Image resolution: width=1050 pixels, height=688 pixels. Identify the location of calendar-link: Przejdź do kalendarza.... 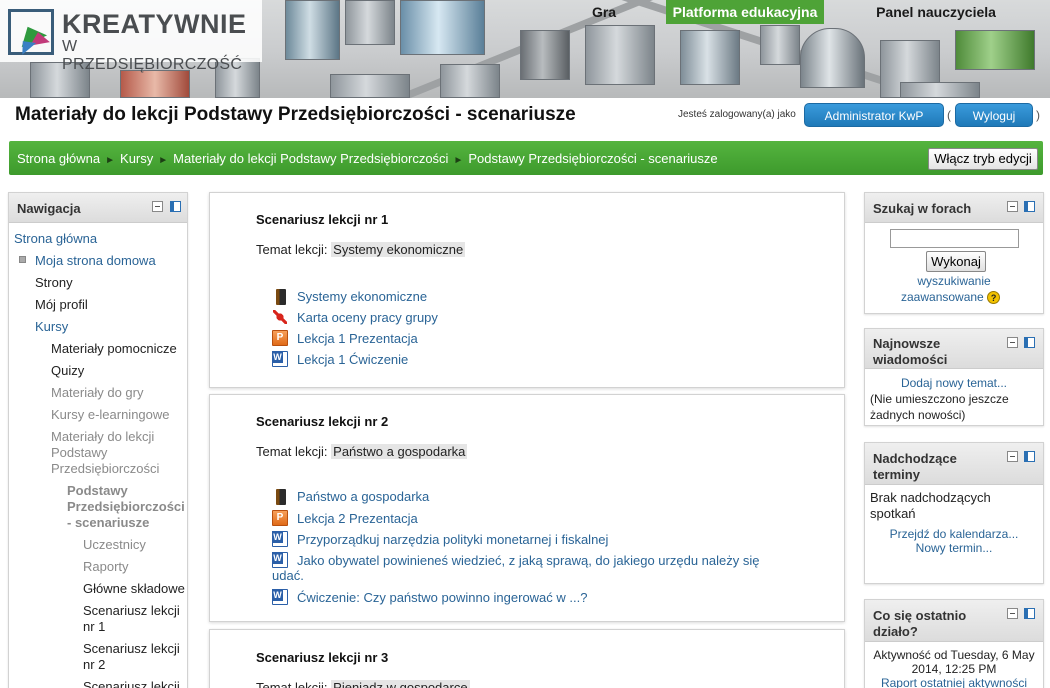
(954, 534).